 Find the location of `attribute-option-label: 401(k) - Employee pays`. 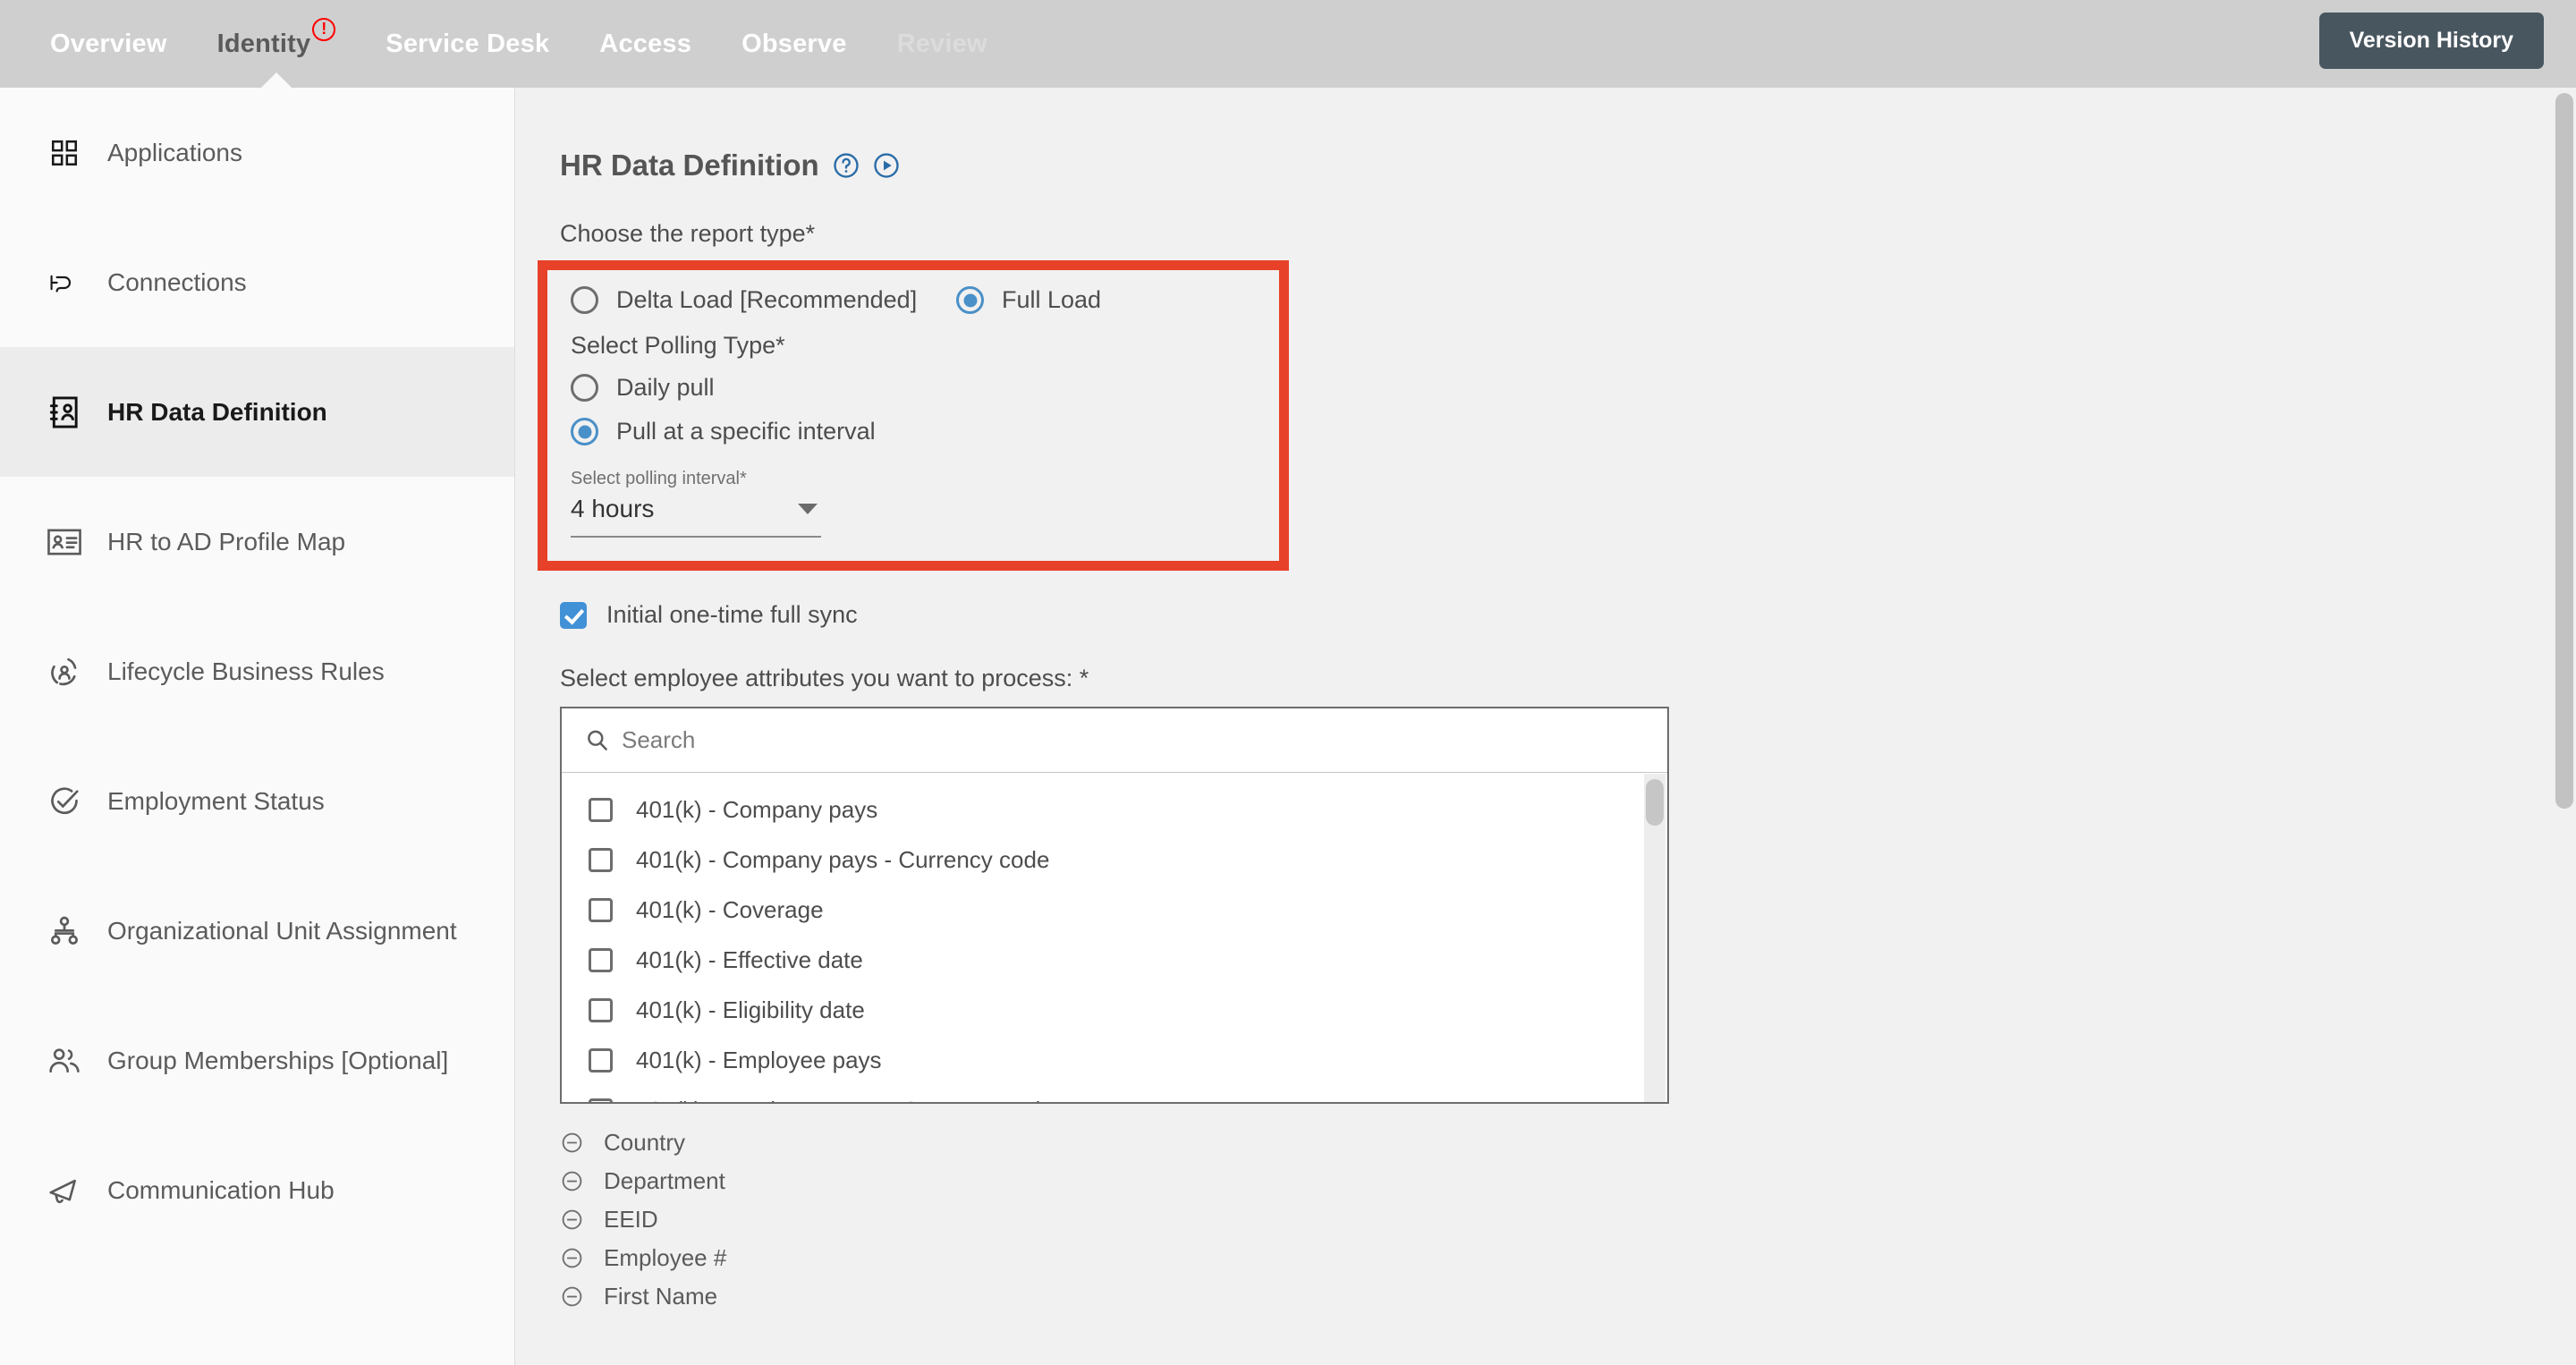

attribute-option-label: 401(k) - Employee pays is located at coordinates (759, 1059).